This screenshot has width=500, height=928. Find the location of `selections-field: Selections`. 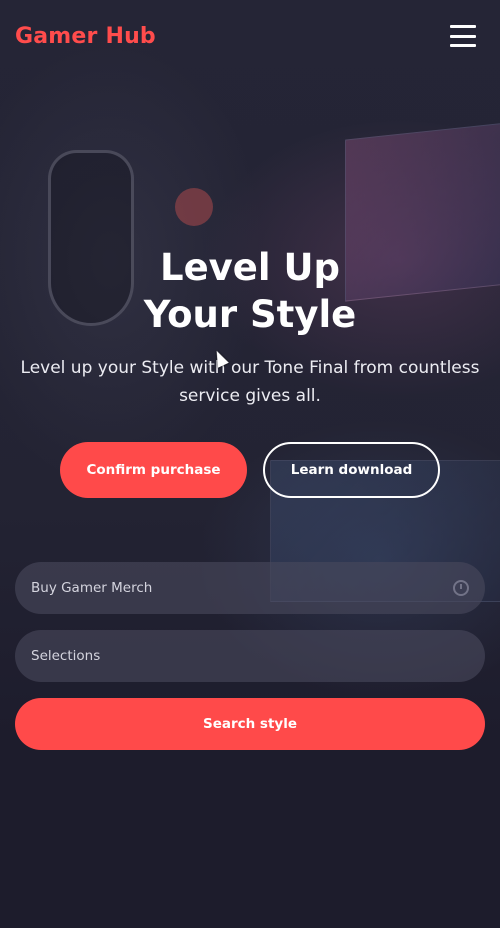

selections-field: Selections is located at coordinates (250, 656).